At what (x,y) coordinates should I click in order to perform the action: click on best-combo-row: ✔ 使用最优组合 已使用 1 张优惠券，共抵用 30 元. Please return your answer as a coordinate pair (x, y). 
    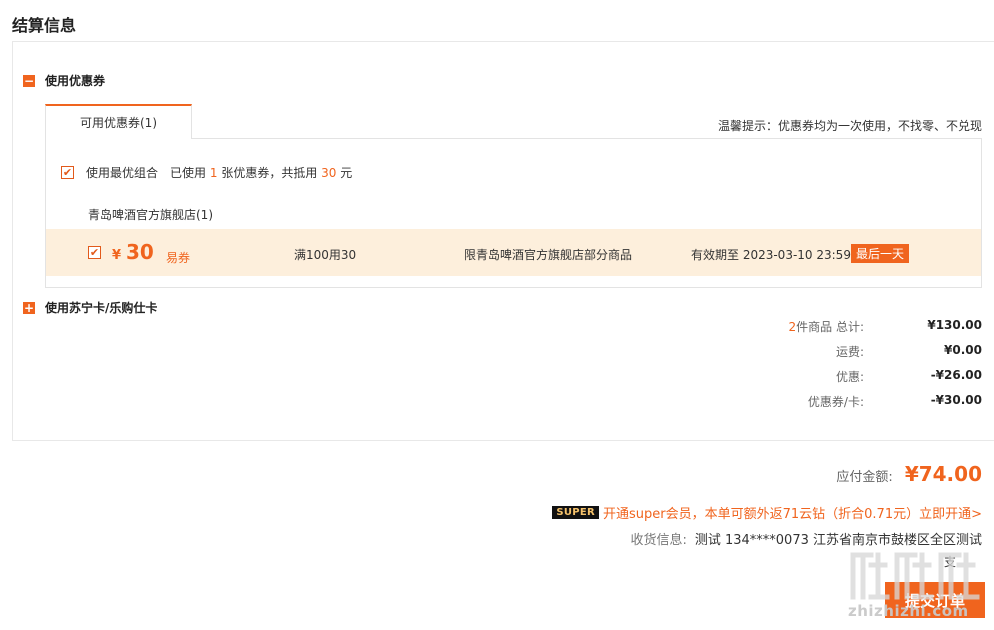
    Looking at the image, I should click on (206, 172).